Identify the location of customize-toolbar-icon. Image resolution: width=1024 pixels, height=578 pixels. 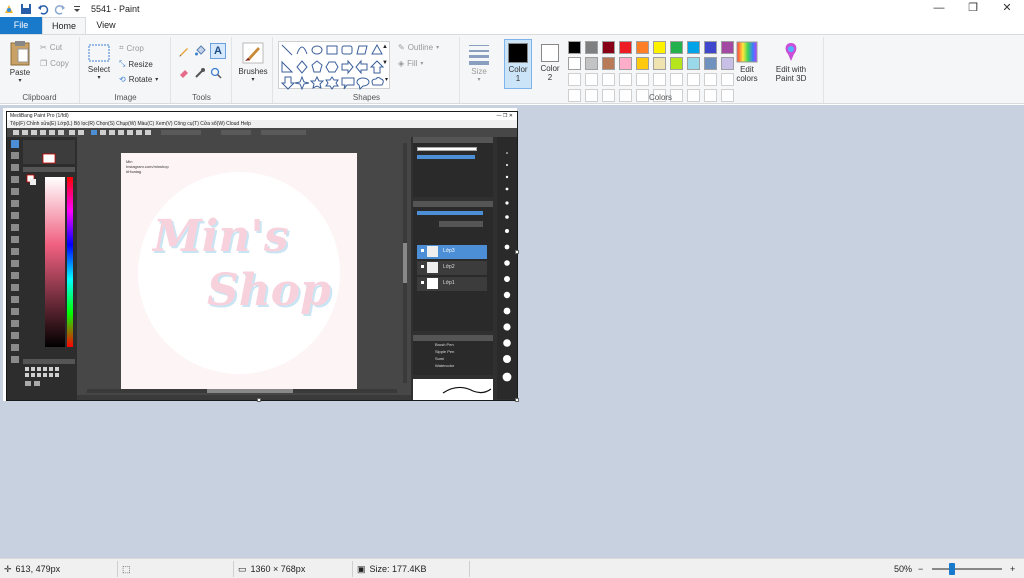
(77, 9).